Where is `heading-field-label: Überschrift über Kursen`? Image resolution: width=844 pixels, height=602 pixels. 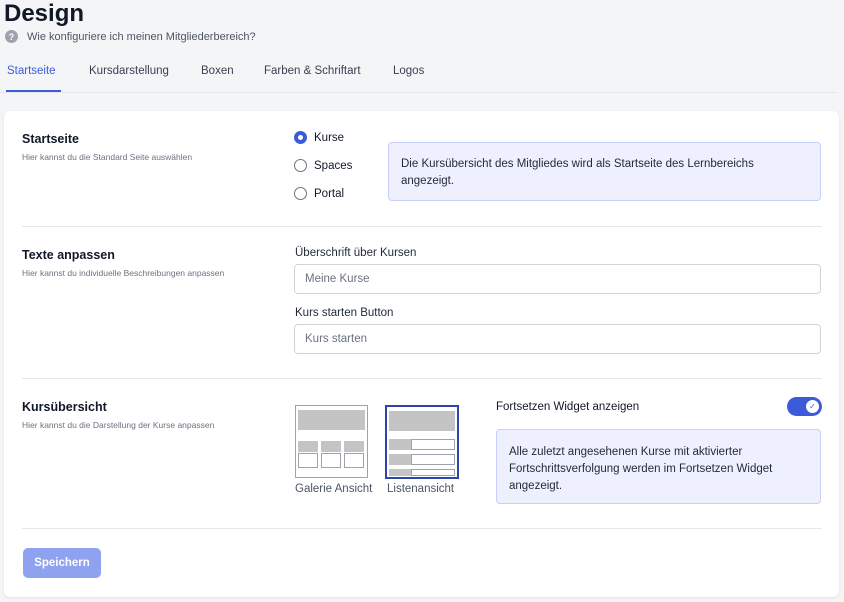 heading-field-label: Überschrift über Kursen is located at coordinates (356, 253).